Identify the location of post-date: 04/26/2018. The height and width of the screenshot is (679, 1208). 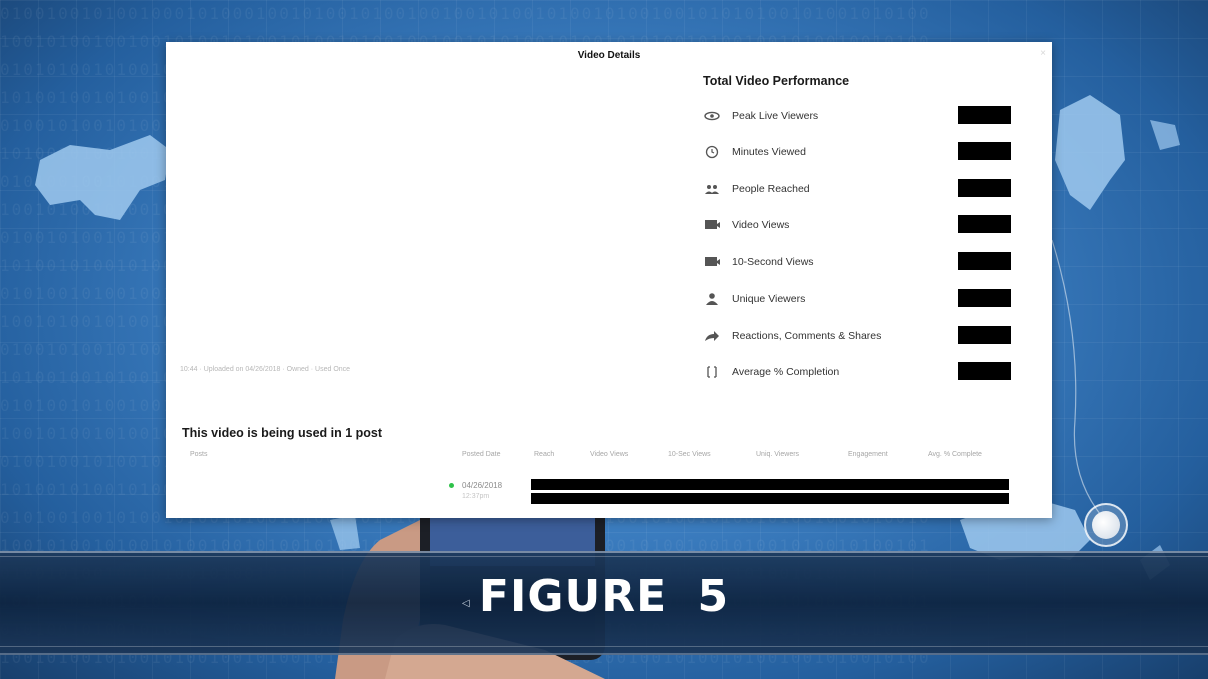
(482, 485).